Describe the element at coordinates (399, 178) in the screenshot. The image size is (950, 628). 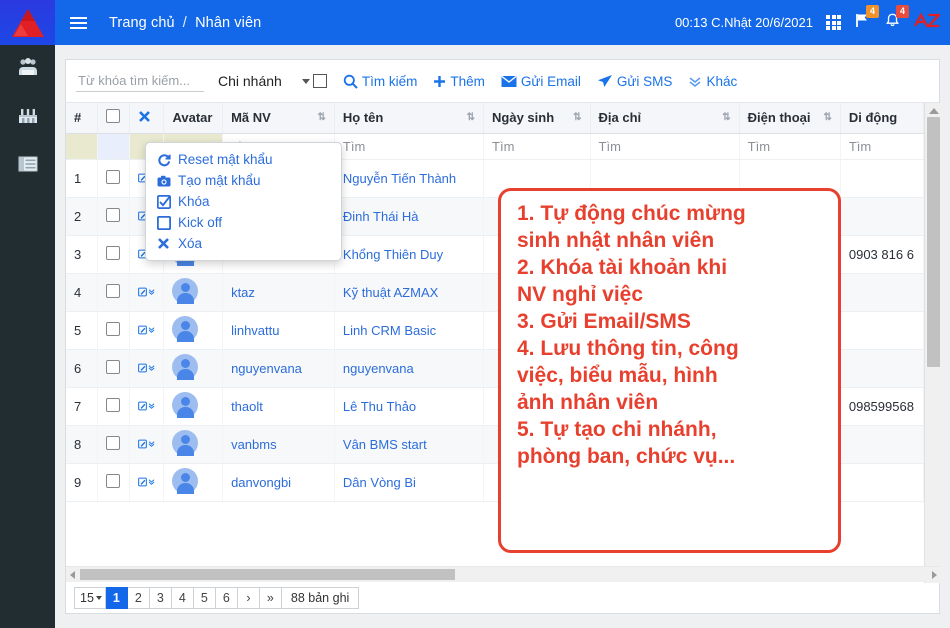
I see `cell-ho-ten-link: Nguyễn Tiến Thành` at that location.